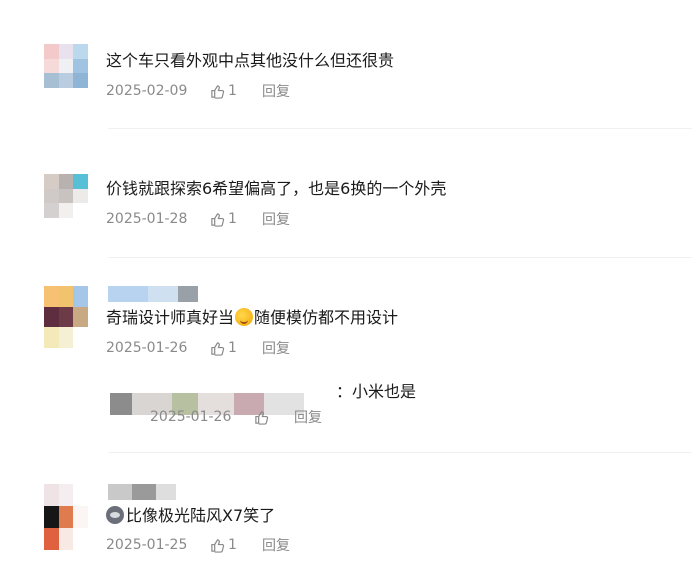 The width and height of the screenshot is (692, 572). Describe the element at coordinates (326, 317) in the screenshot. I see `comment-text-part: 随便模仿都不用设计` at that location.